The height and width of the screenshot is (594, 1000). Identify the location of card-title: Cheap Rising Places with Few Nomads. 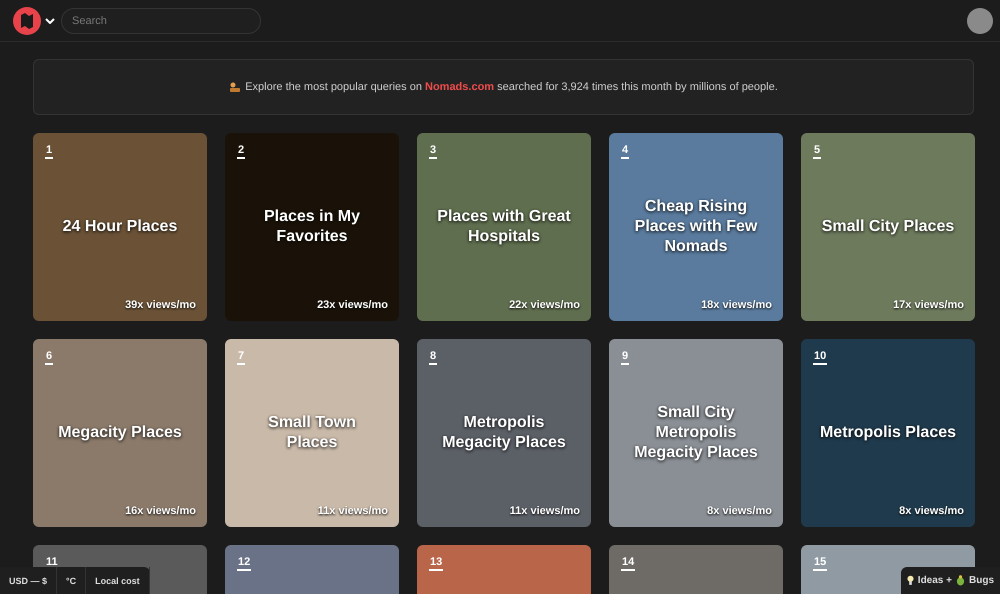
(696, 227).